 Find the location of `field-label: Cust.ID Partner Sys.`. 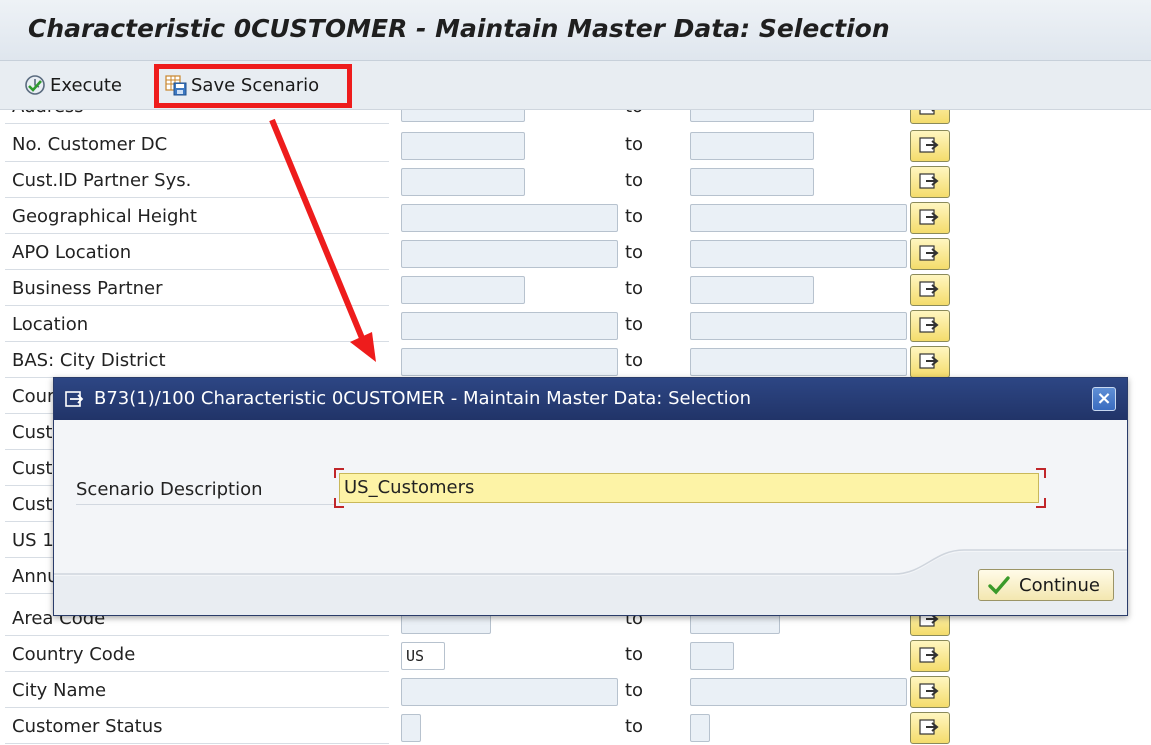

field-label: Cust.ID Partner Sys. is located at coordinates (197, 181).